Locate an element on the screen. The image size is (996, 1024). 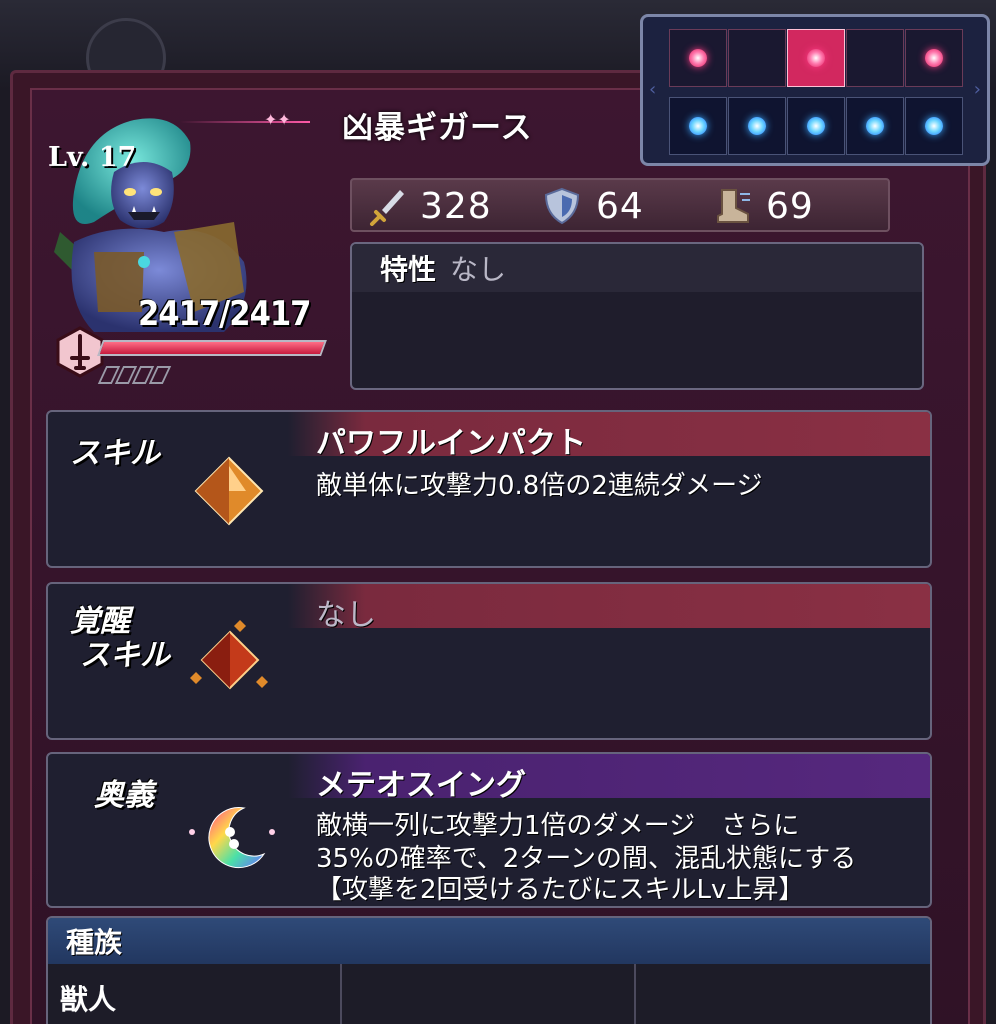
chevron-right-icon: › is located at coordinates (977, 89).